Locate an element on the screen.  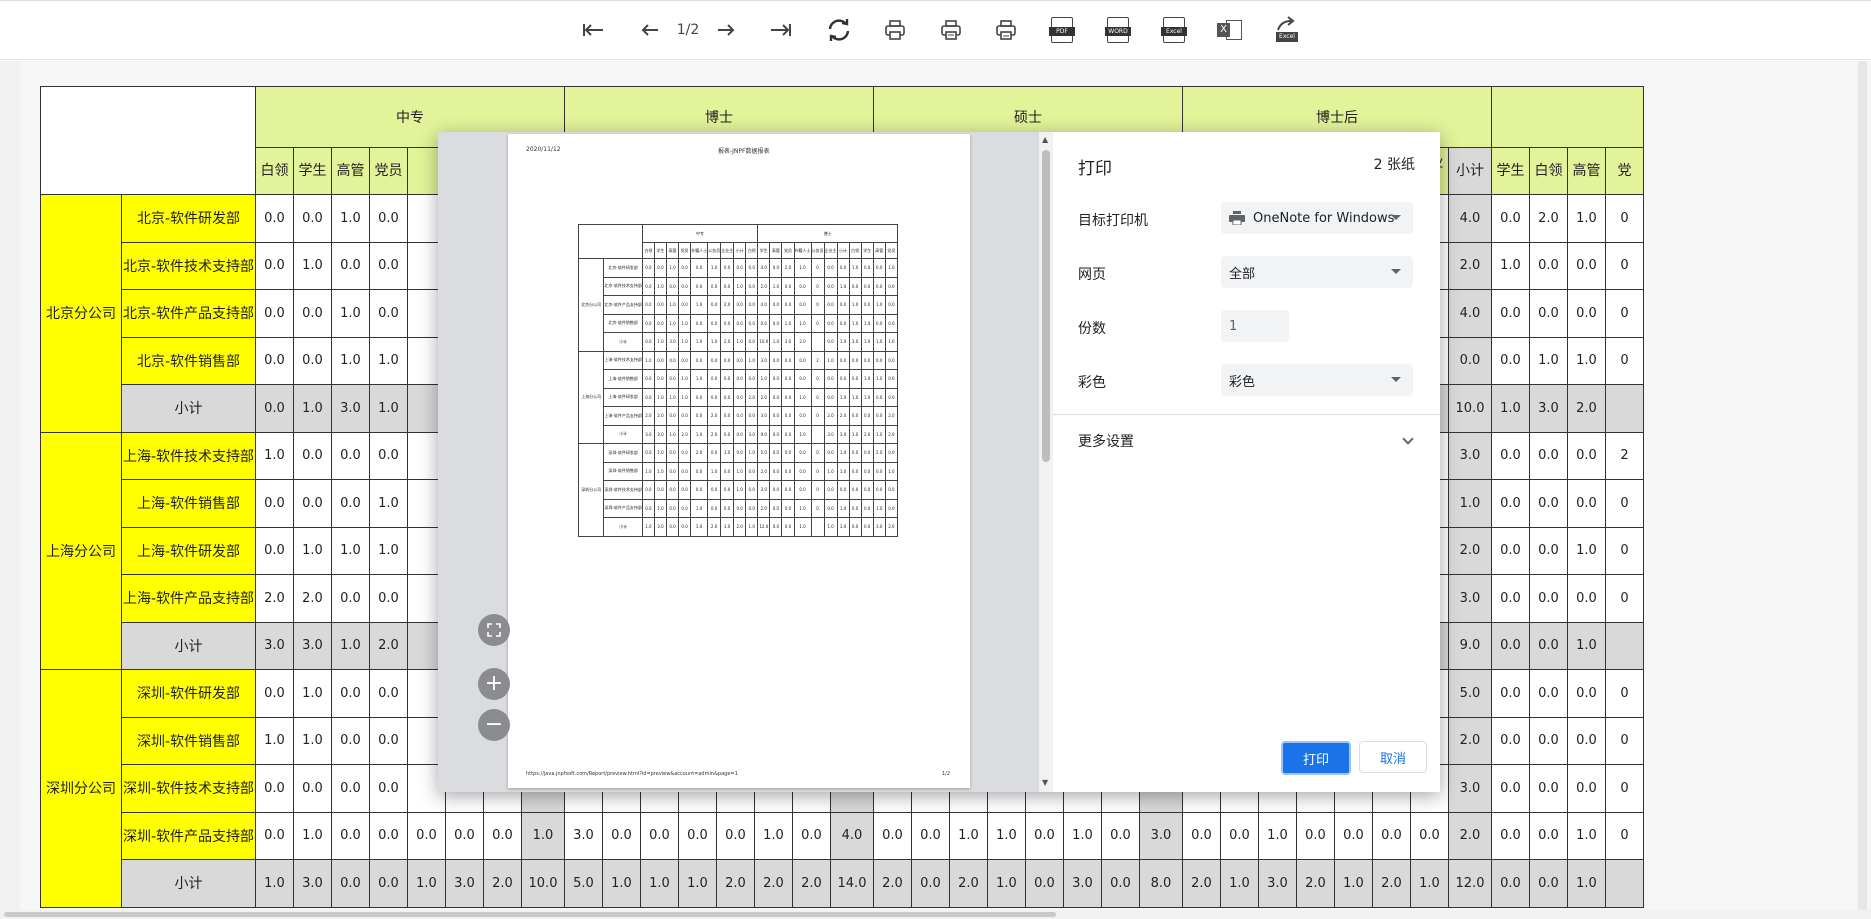
export-pdf-button: PDF is located at coordinates (1062, 30).